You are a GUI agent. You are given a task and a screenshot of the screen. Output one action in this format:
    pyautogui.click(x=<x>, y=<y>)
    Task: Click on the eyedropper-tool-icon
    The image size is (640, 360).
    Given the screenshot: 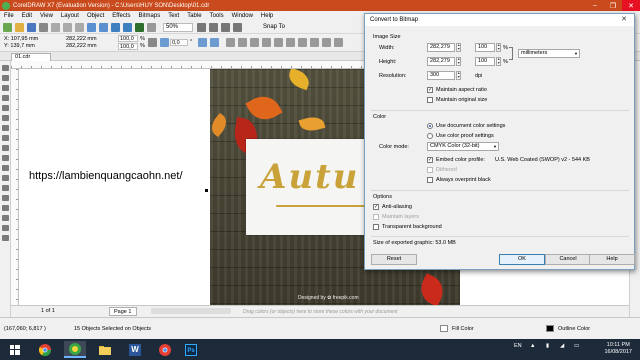 What is the action you would take?
    pyautogui.click(x=5, y=208)
    